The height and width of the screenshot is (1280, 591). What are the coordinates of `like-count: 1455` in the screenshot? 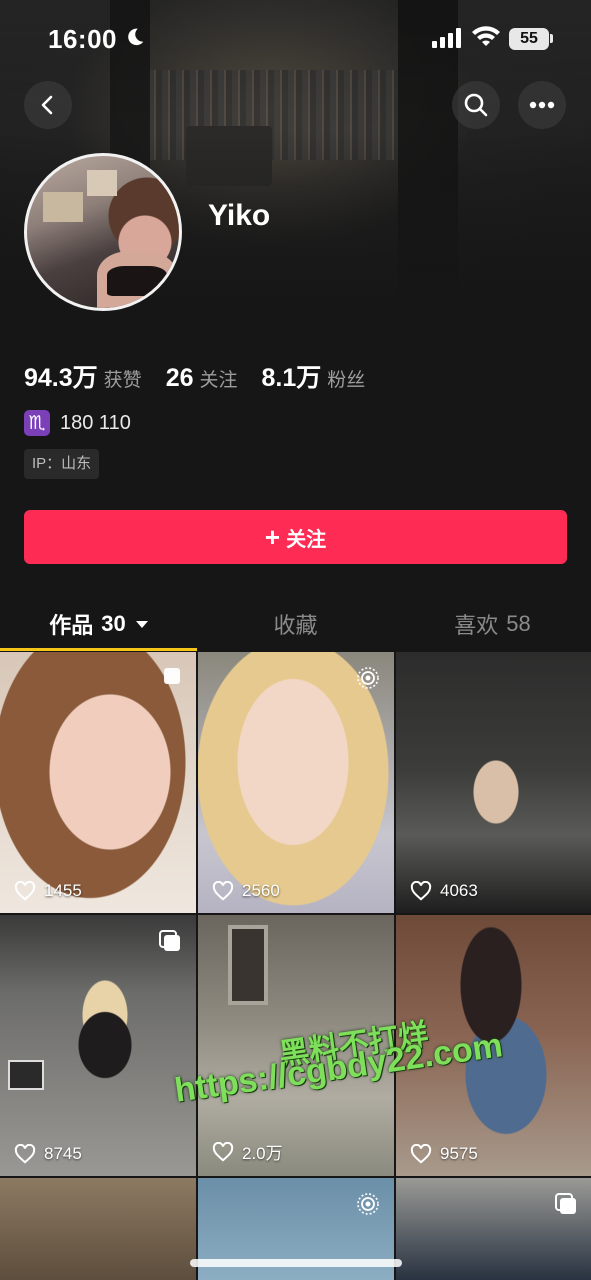 It's located at (48, 891).